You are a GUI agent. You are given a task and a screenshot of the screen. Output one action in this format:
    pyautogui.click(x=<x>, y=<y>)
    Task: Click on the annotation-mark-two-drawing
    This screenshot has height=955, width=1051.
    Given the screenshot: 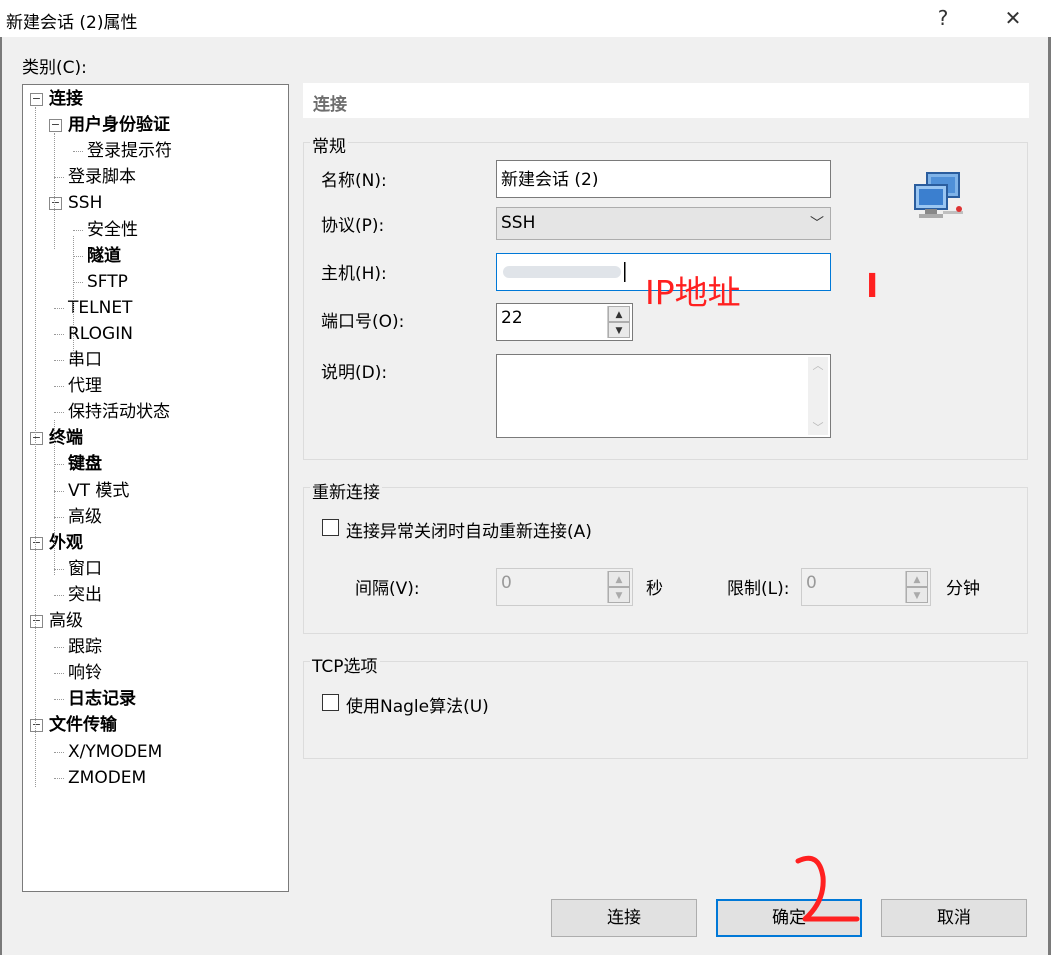 What is the action you would take?
    pyautogui.click(x=827, y=888)
    